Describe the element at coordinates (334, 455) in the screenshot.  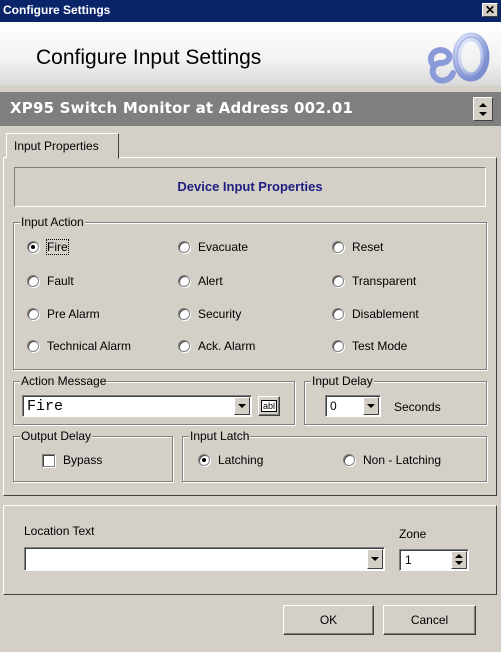
I see `input-latch-group: Input Latch Latching Non - Latching` at that location.